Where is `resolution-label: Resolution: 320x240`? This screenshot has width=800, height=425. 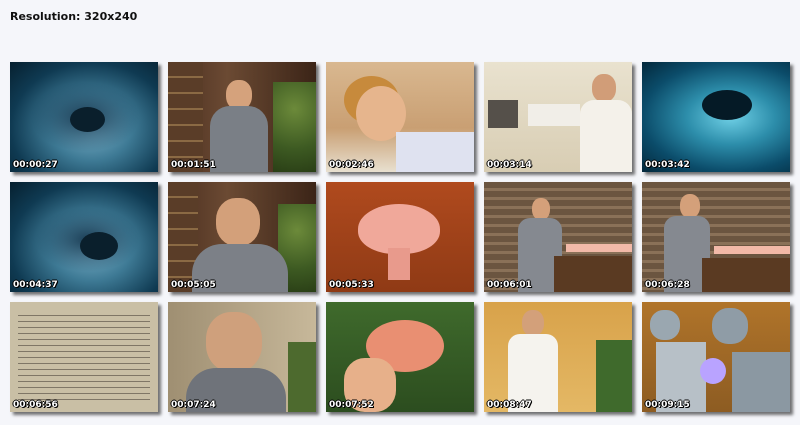 resolution-label: Resolution: 320x240 is located at coordinates (74, 16).